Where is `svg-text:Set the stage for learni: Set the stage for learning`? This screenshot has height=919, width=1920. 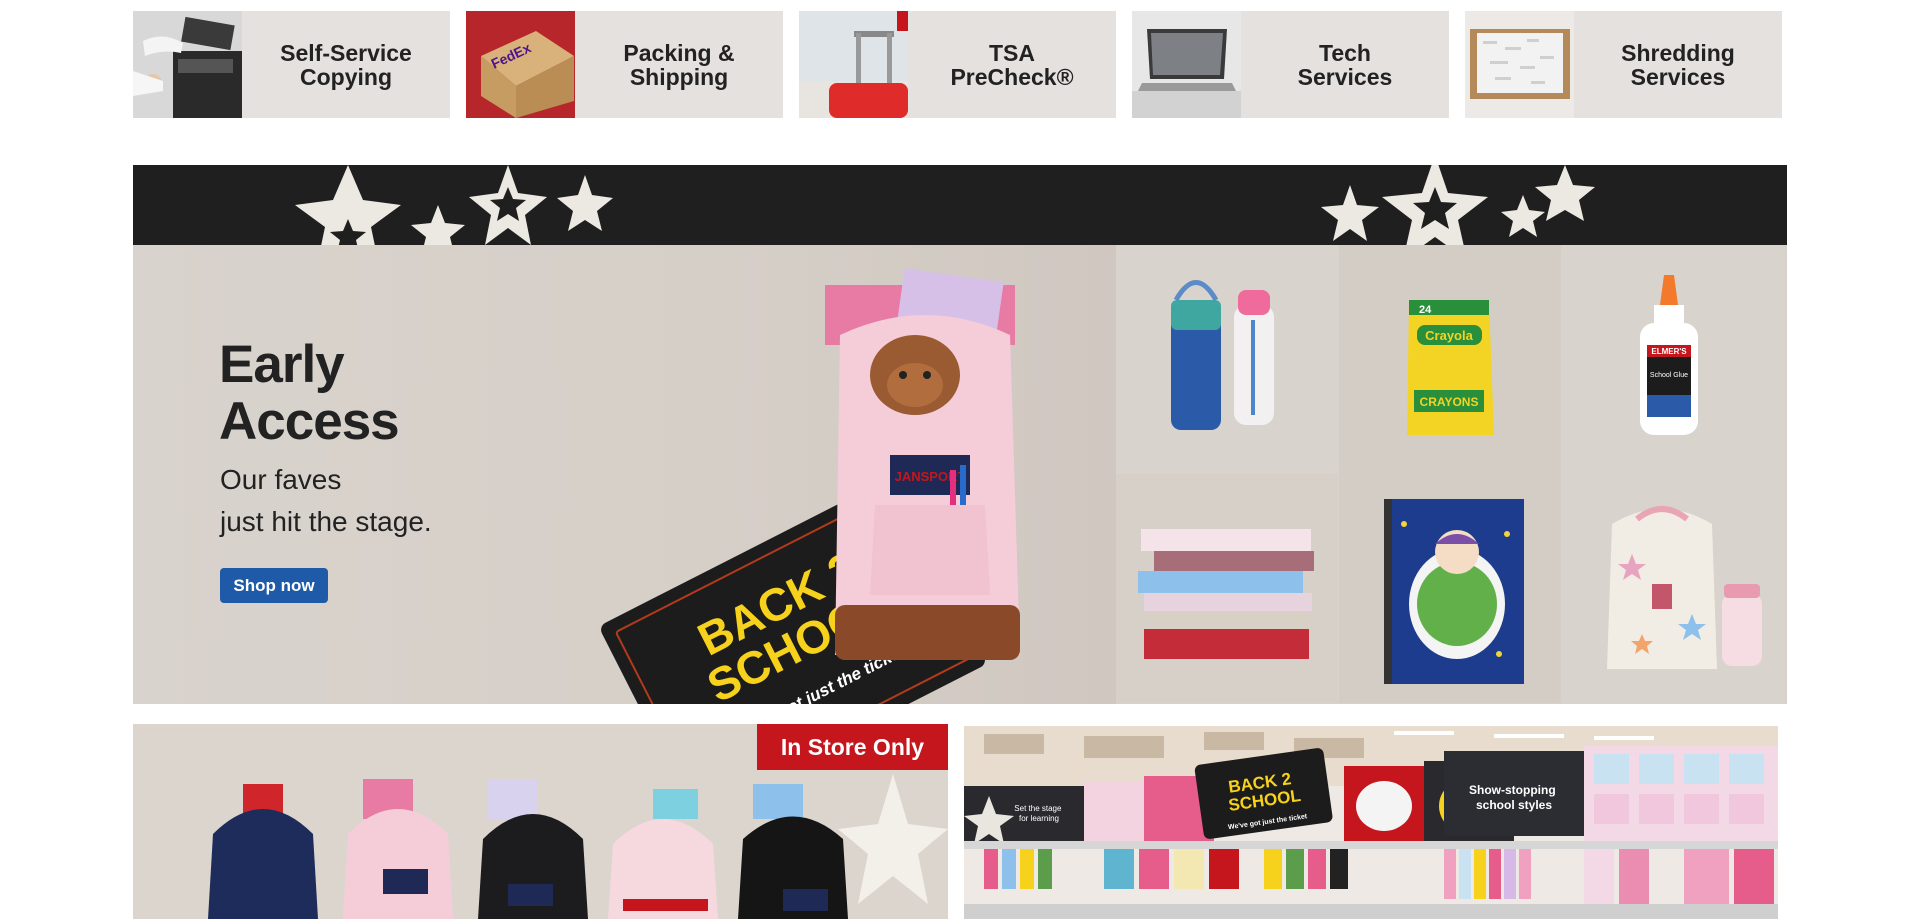 svg-text:Set the stage for learni: Set the stage for learning is located at coordinates (1038, 813).